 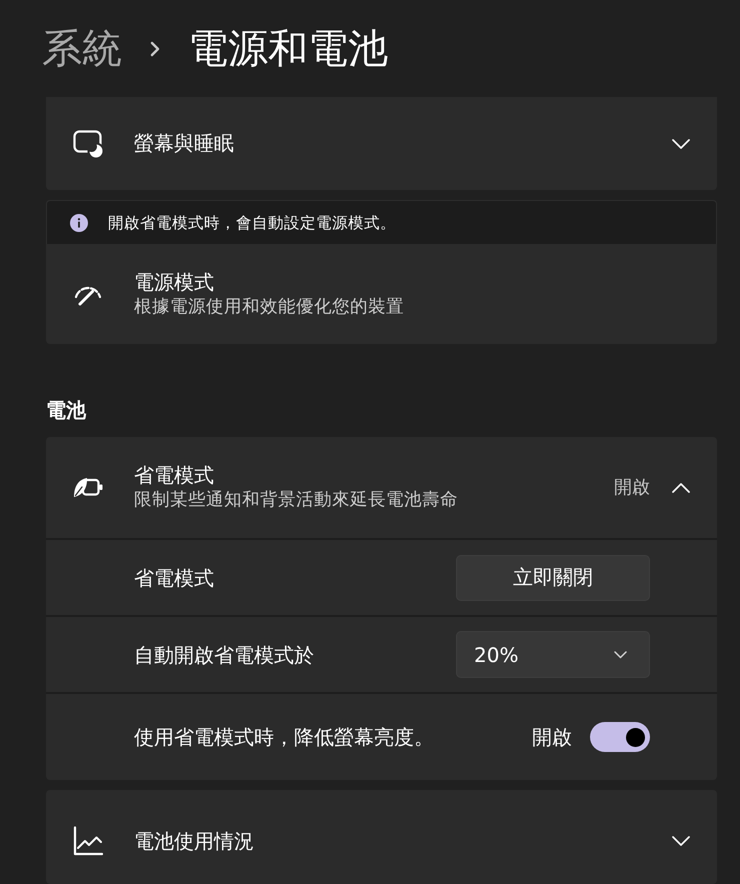 What do you see at coordinates (66, 410) in the screenshot?
I see `section-heading: 電池` at bounding box center [66, 410].